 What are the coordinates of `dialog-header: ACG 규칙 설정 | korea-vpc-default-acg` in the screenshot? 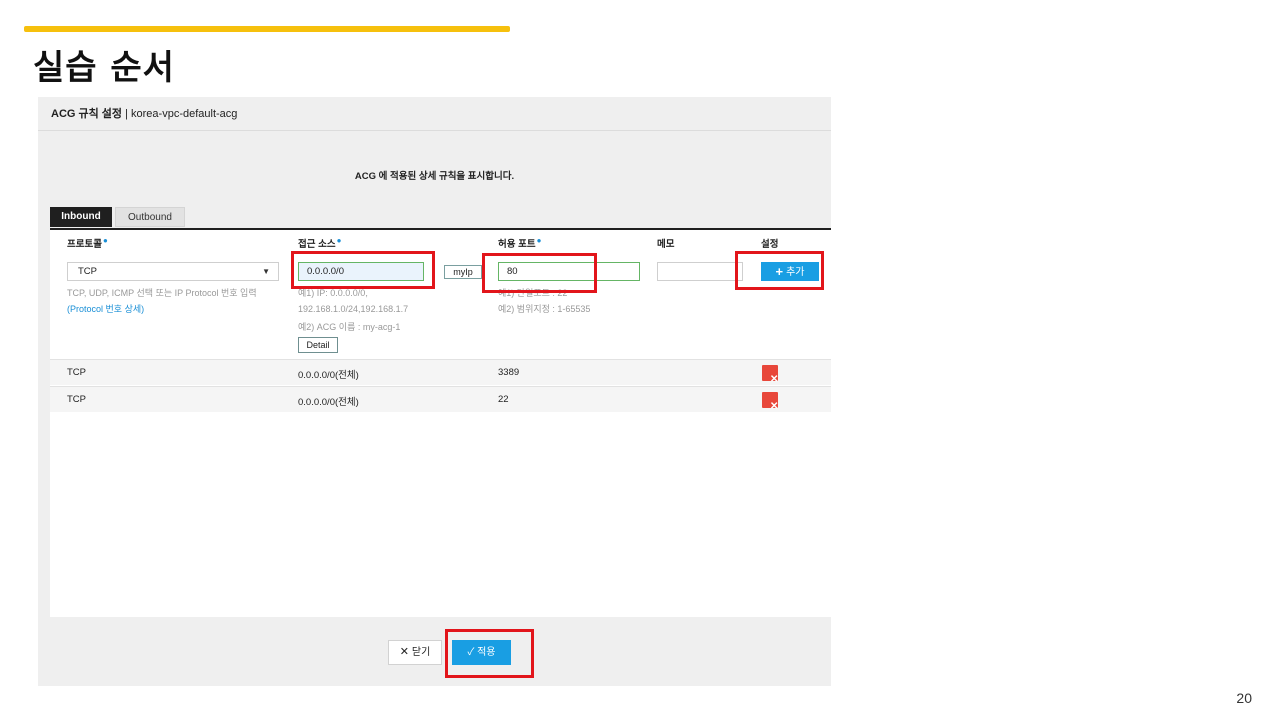 It's located at (434, 114).